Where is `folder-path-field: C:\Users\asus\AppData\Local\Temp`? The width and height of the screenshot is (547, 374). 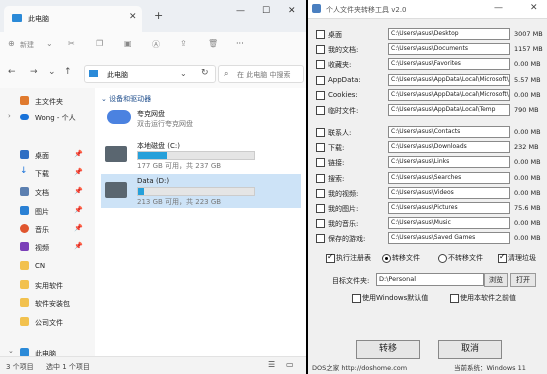 folder-path-field: C:\Users\asus\AppData\Local\Temp is located at coordinates (449, 110).